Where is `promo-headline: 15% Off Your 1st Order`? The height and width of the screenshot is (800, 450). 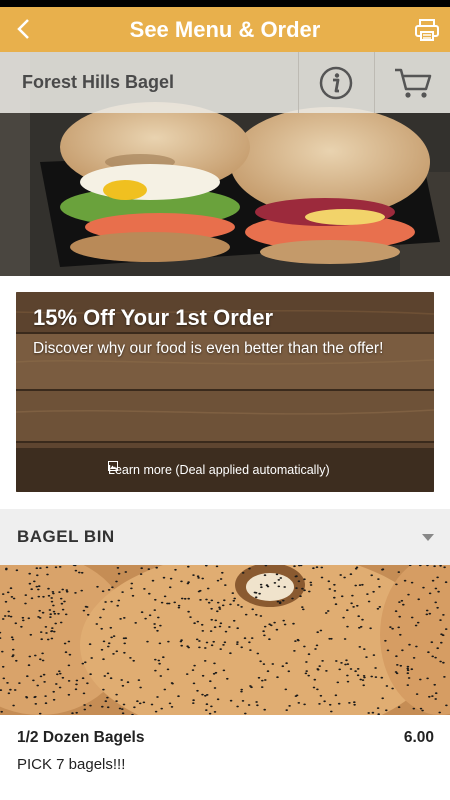 promo-headline: 15% Off Your 1st Order is located at coordinates (153, 317).